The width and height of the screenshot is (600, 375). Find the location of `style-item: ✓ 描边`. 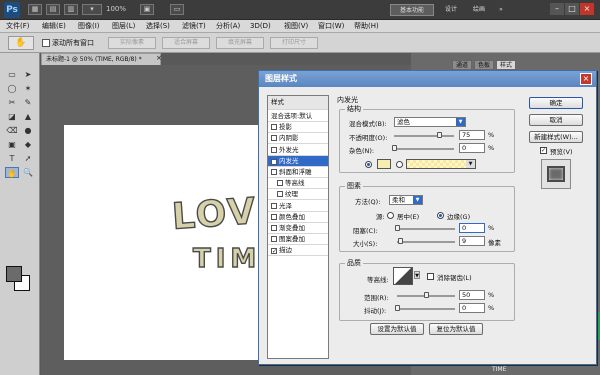

style-item: ✓ 描边 is located at coordinates (298, 251).